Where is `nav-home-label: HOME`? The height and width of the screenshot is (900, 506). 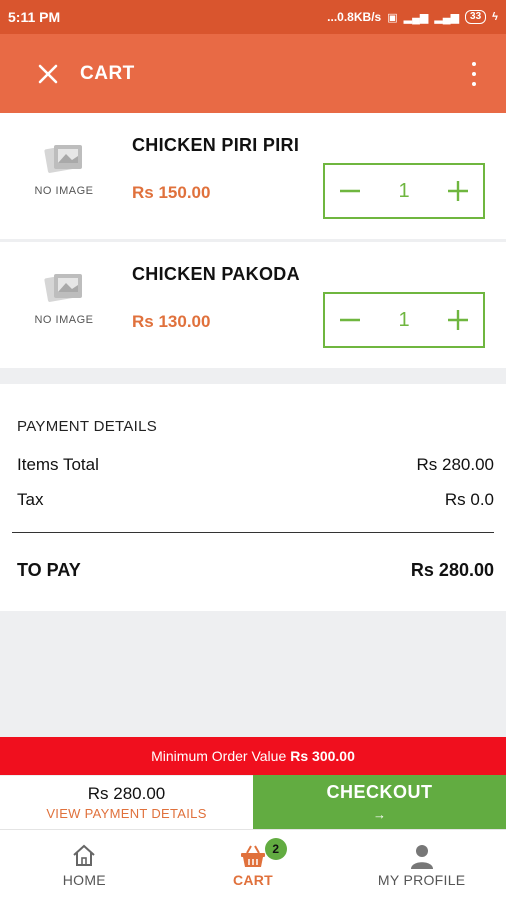 nav-home-label: HOME is located at coordinates (84, 880).